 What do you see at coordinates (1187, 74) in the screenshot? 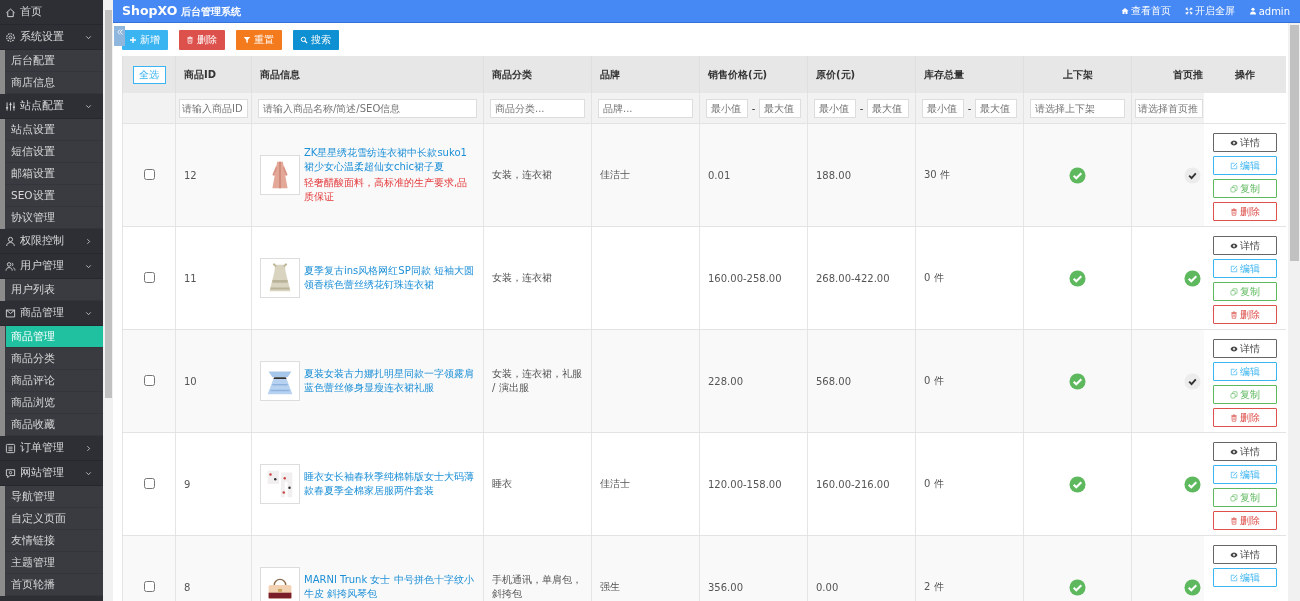
I see `column-header: 首页推` at bounding box center [1187, 74].